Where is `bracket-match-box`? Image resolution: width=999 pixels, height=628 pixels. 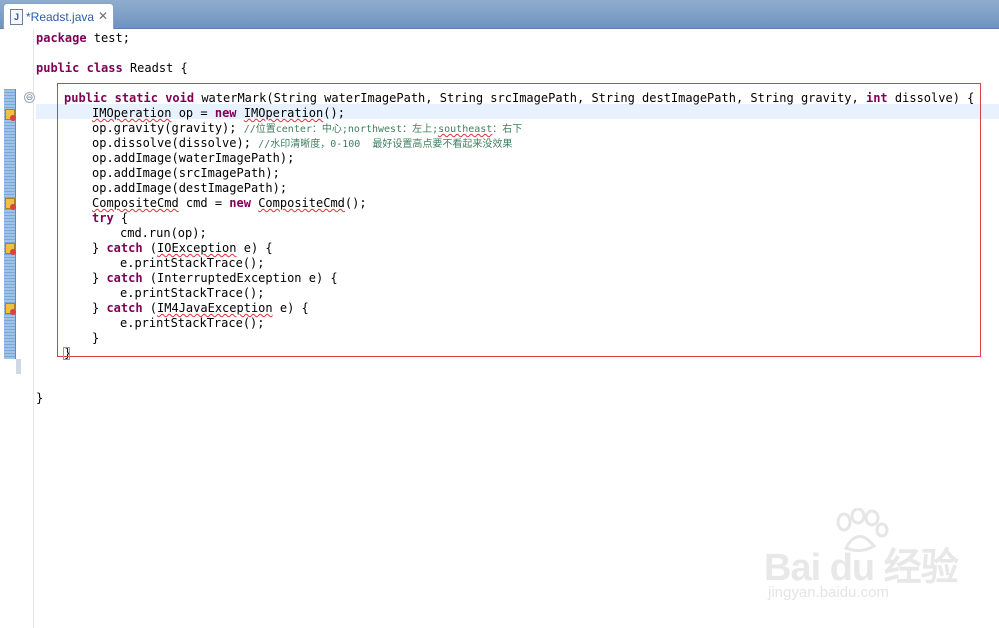
bracket-match-box is located at coordinates (66, 353).